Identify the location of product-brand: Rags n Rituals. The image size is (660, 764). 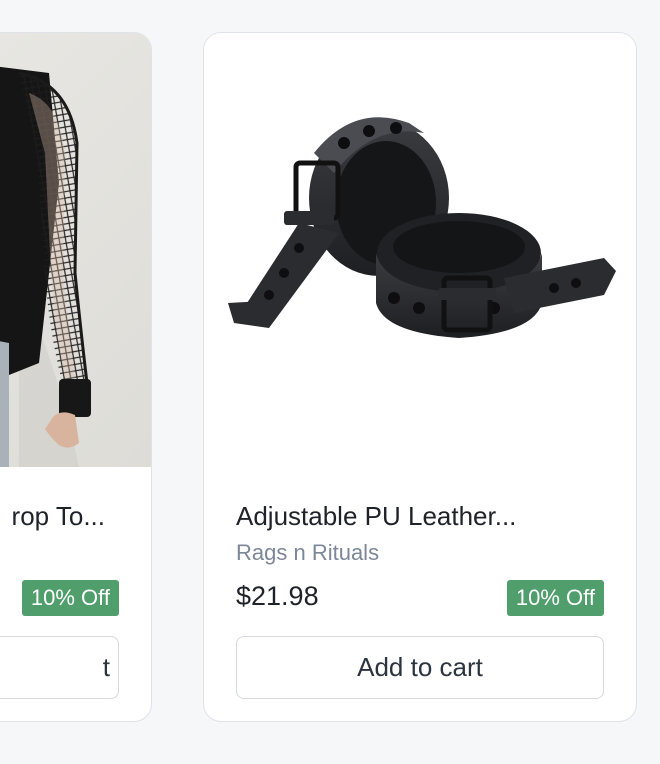
(307, 553).